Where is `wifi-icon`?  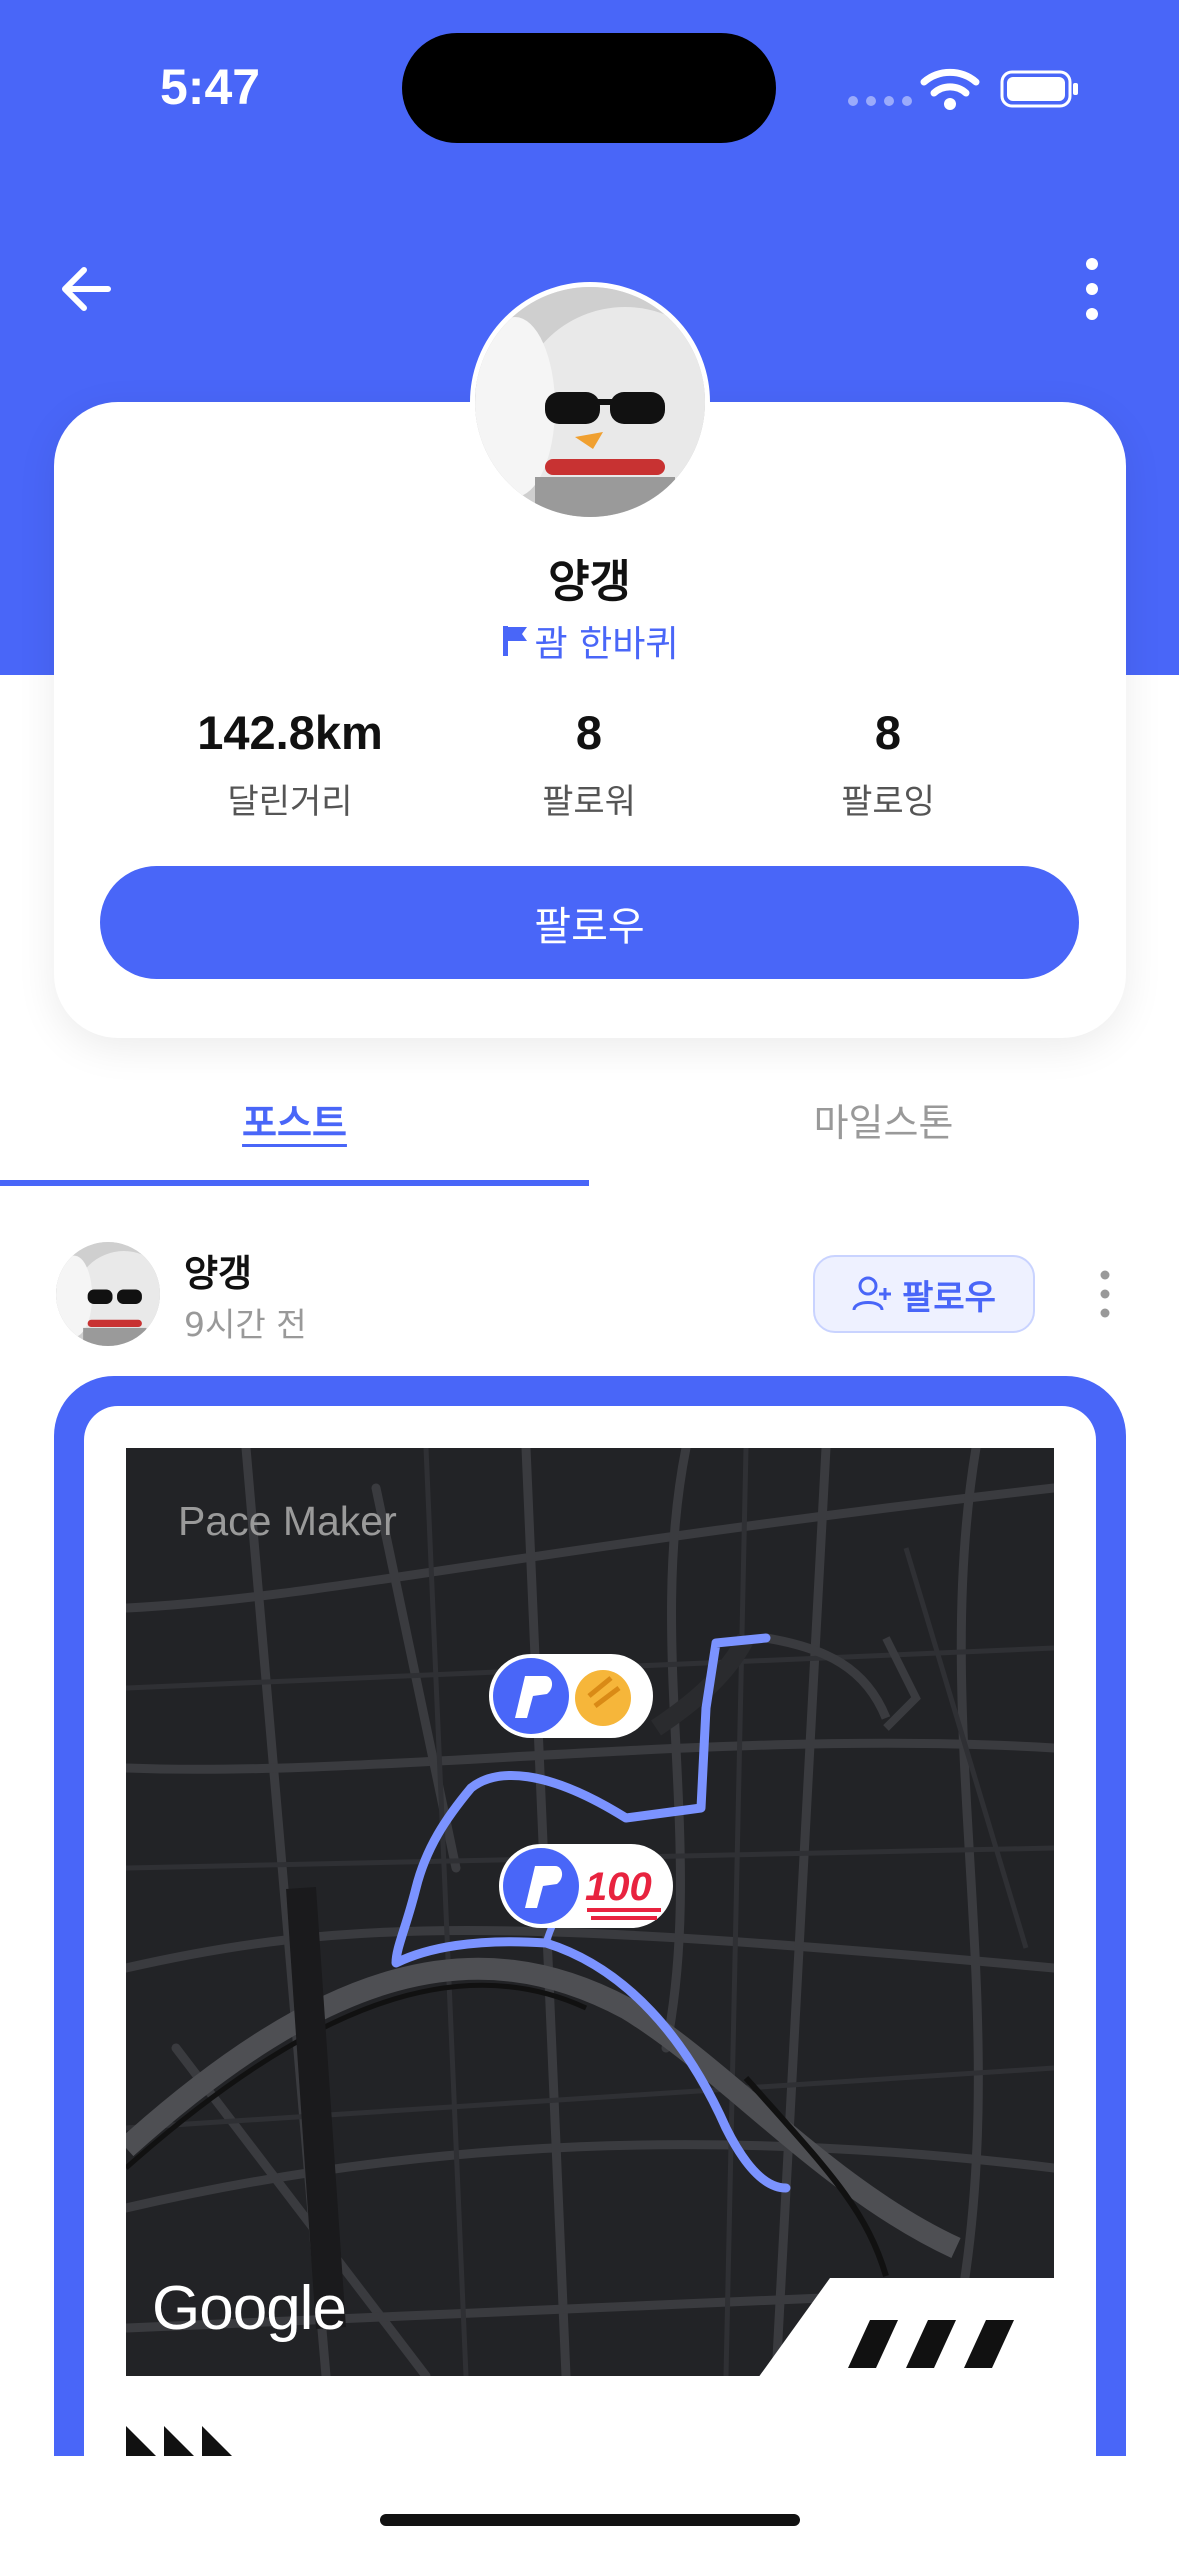
wifi-icon is located at coordinates (950, 89).